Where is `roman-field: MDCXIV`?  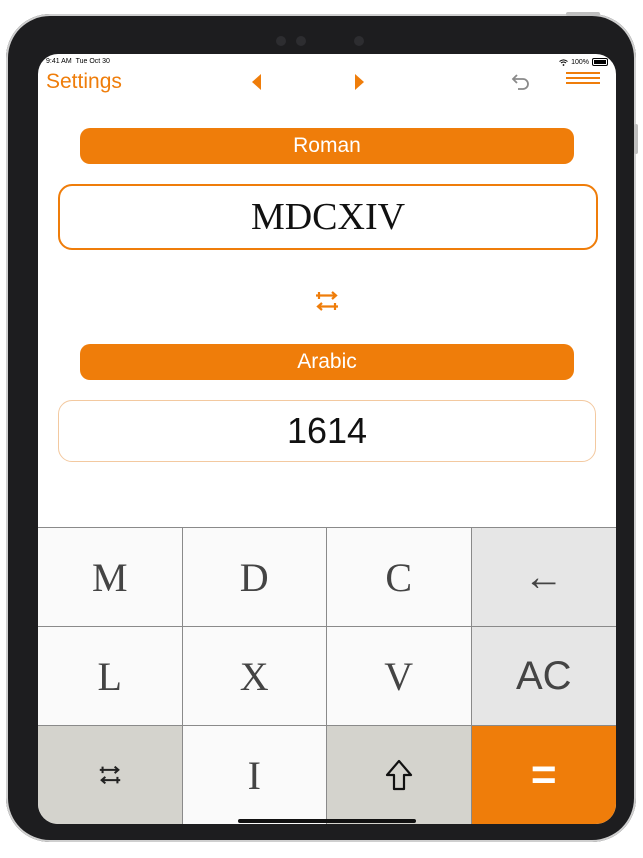 roman-field: MDCXIV is located at coordinates (328, 217).